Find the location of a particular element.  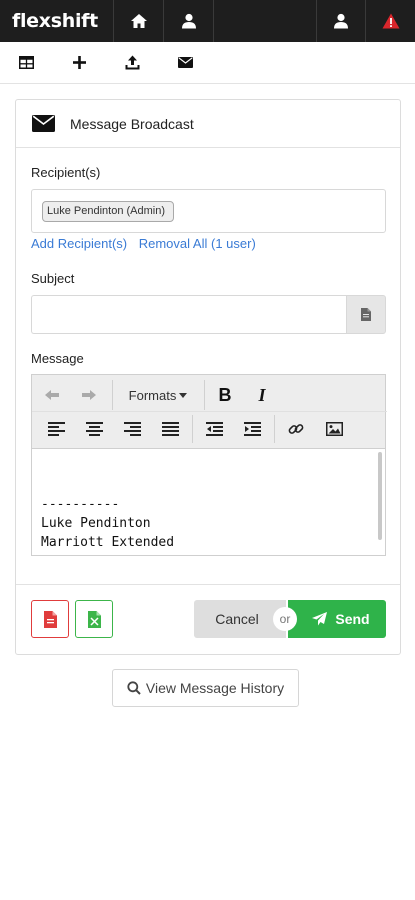

warning-icon is located at coordinates (390, 21).